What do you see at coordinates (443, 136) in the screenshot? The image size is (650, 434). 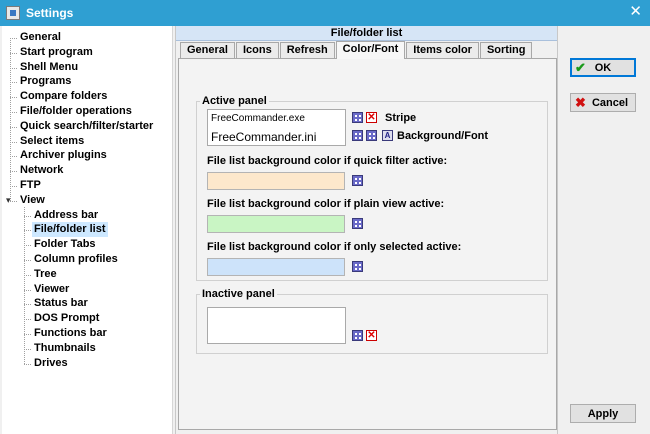 I see `background-font-label: Background/Font` at bounding box center [443, 136].